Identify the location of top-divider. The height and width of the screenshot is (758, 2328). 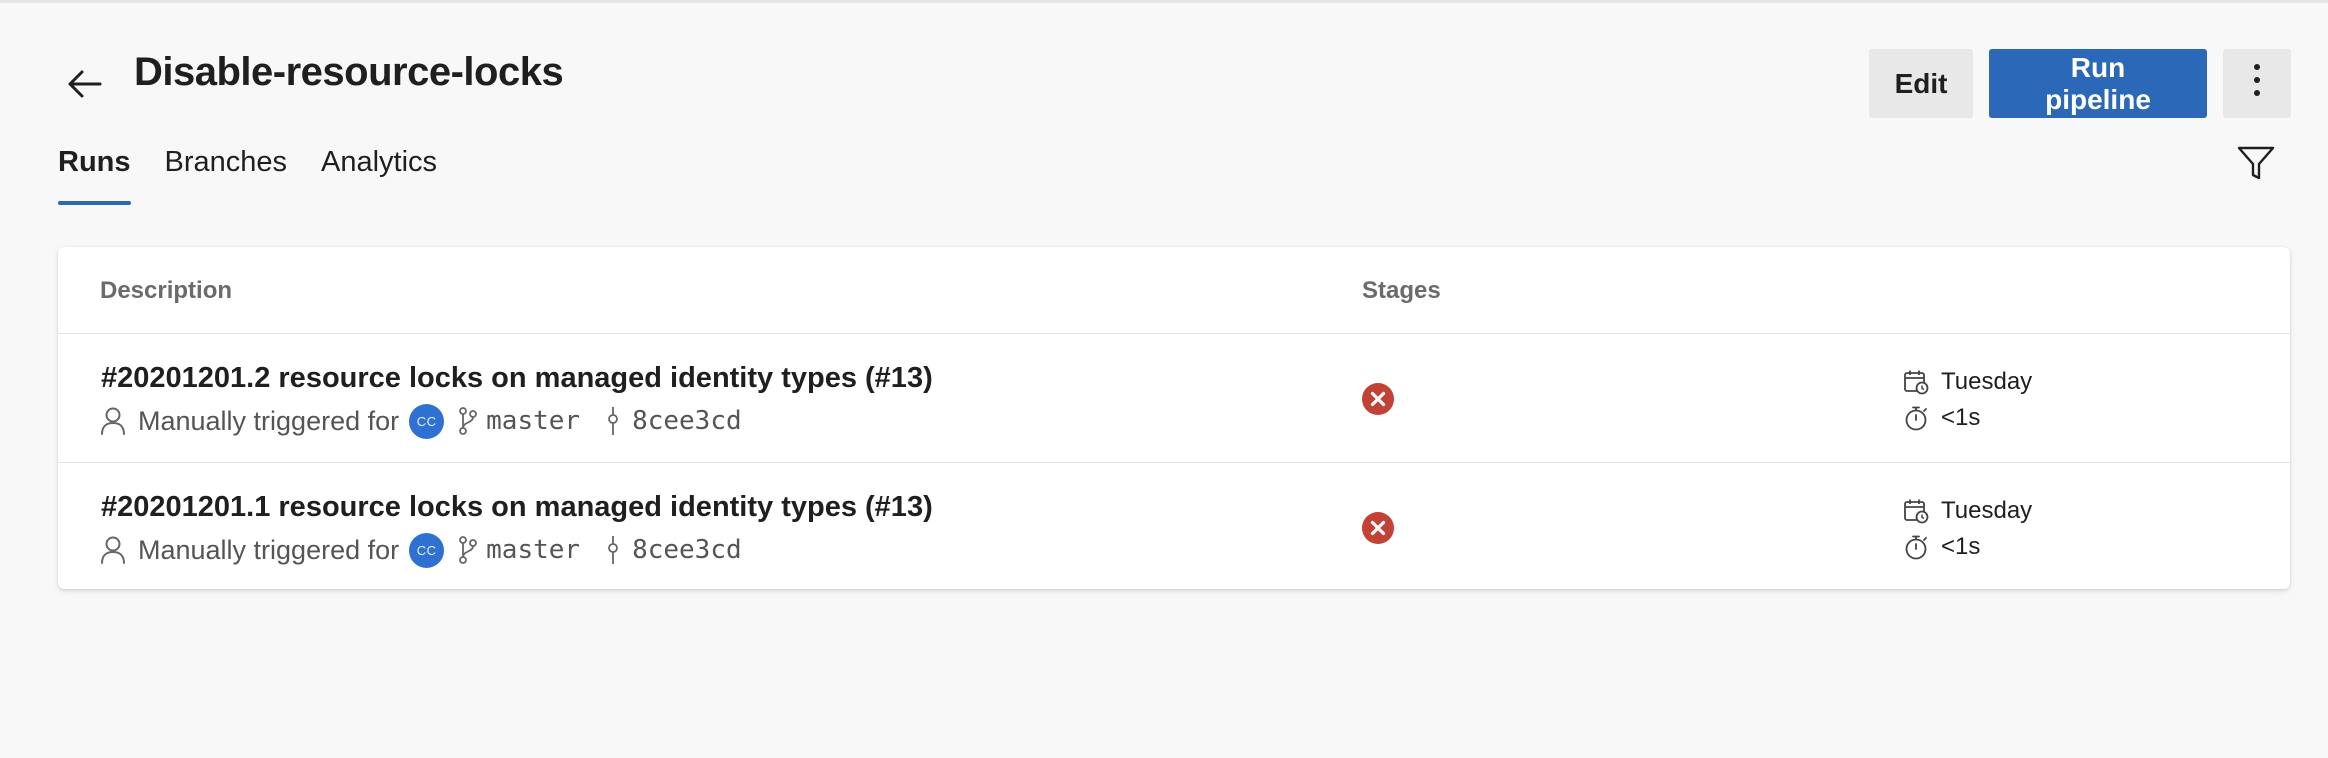
(1164, 1).